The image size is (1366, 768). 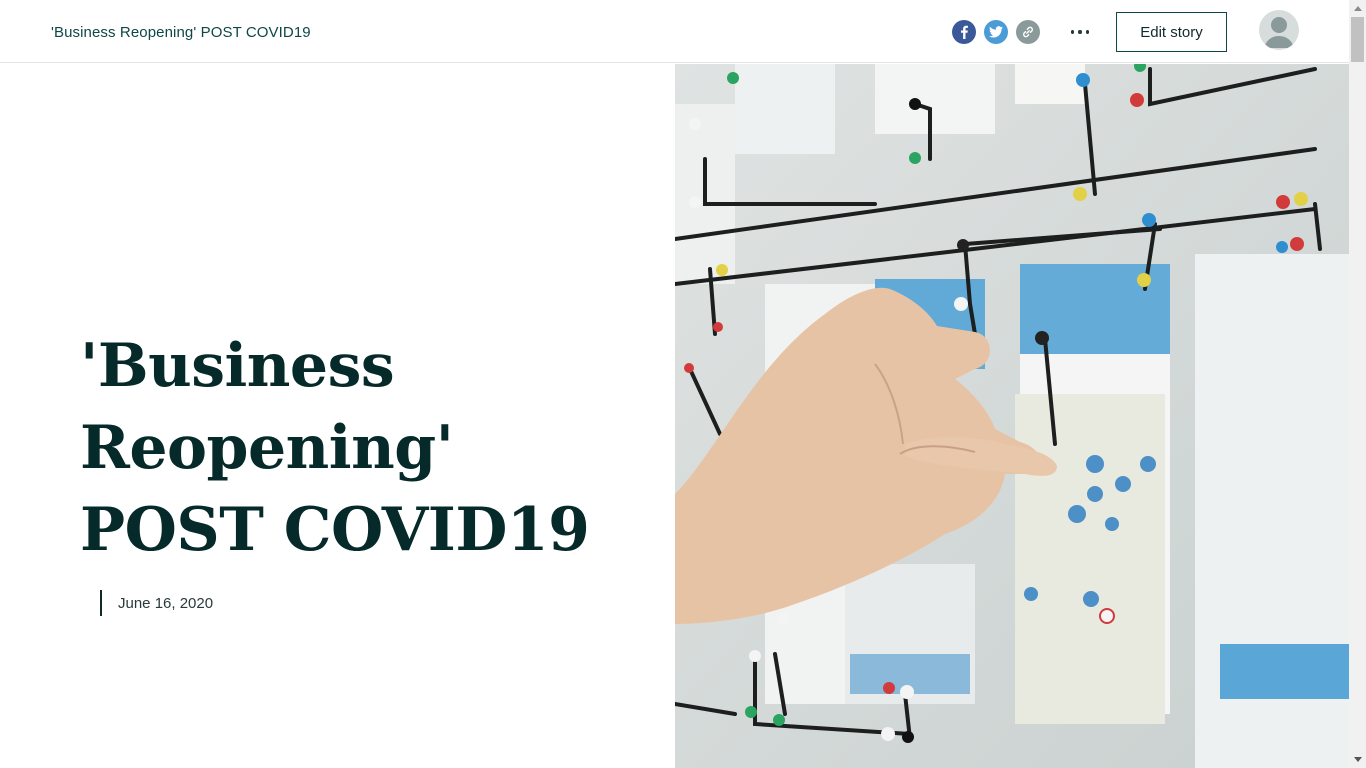 What do you see at coordinates (1357, 759) in the screenshot?
I see `scroll-down-arrow-icon` at bounding box center [1357, 759].